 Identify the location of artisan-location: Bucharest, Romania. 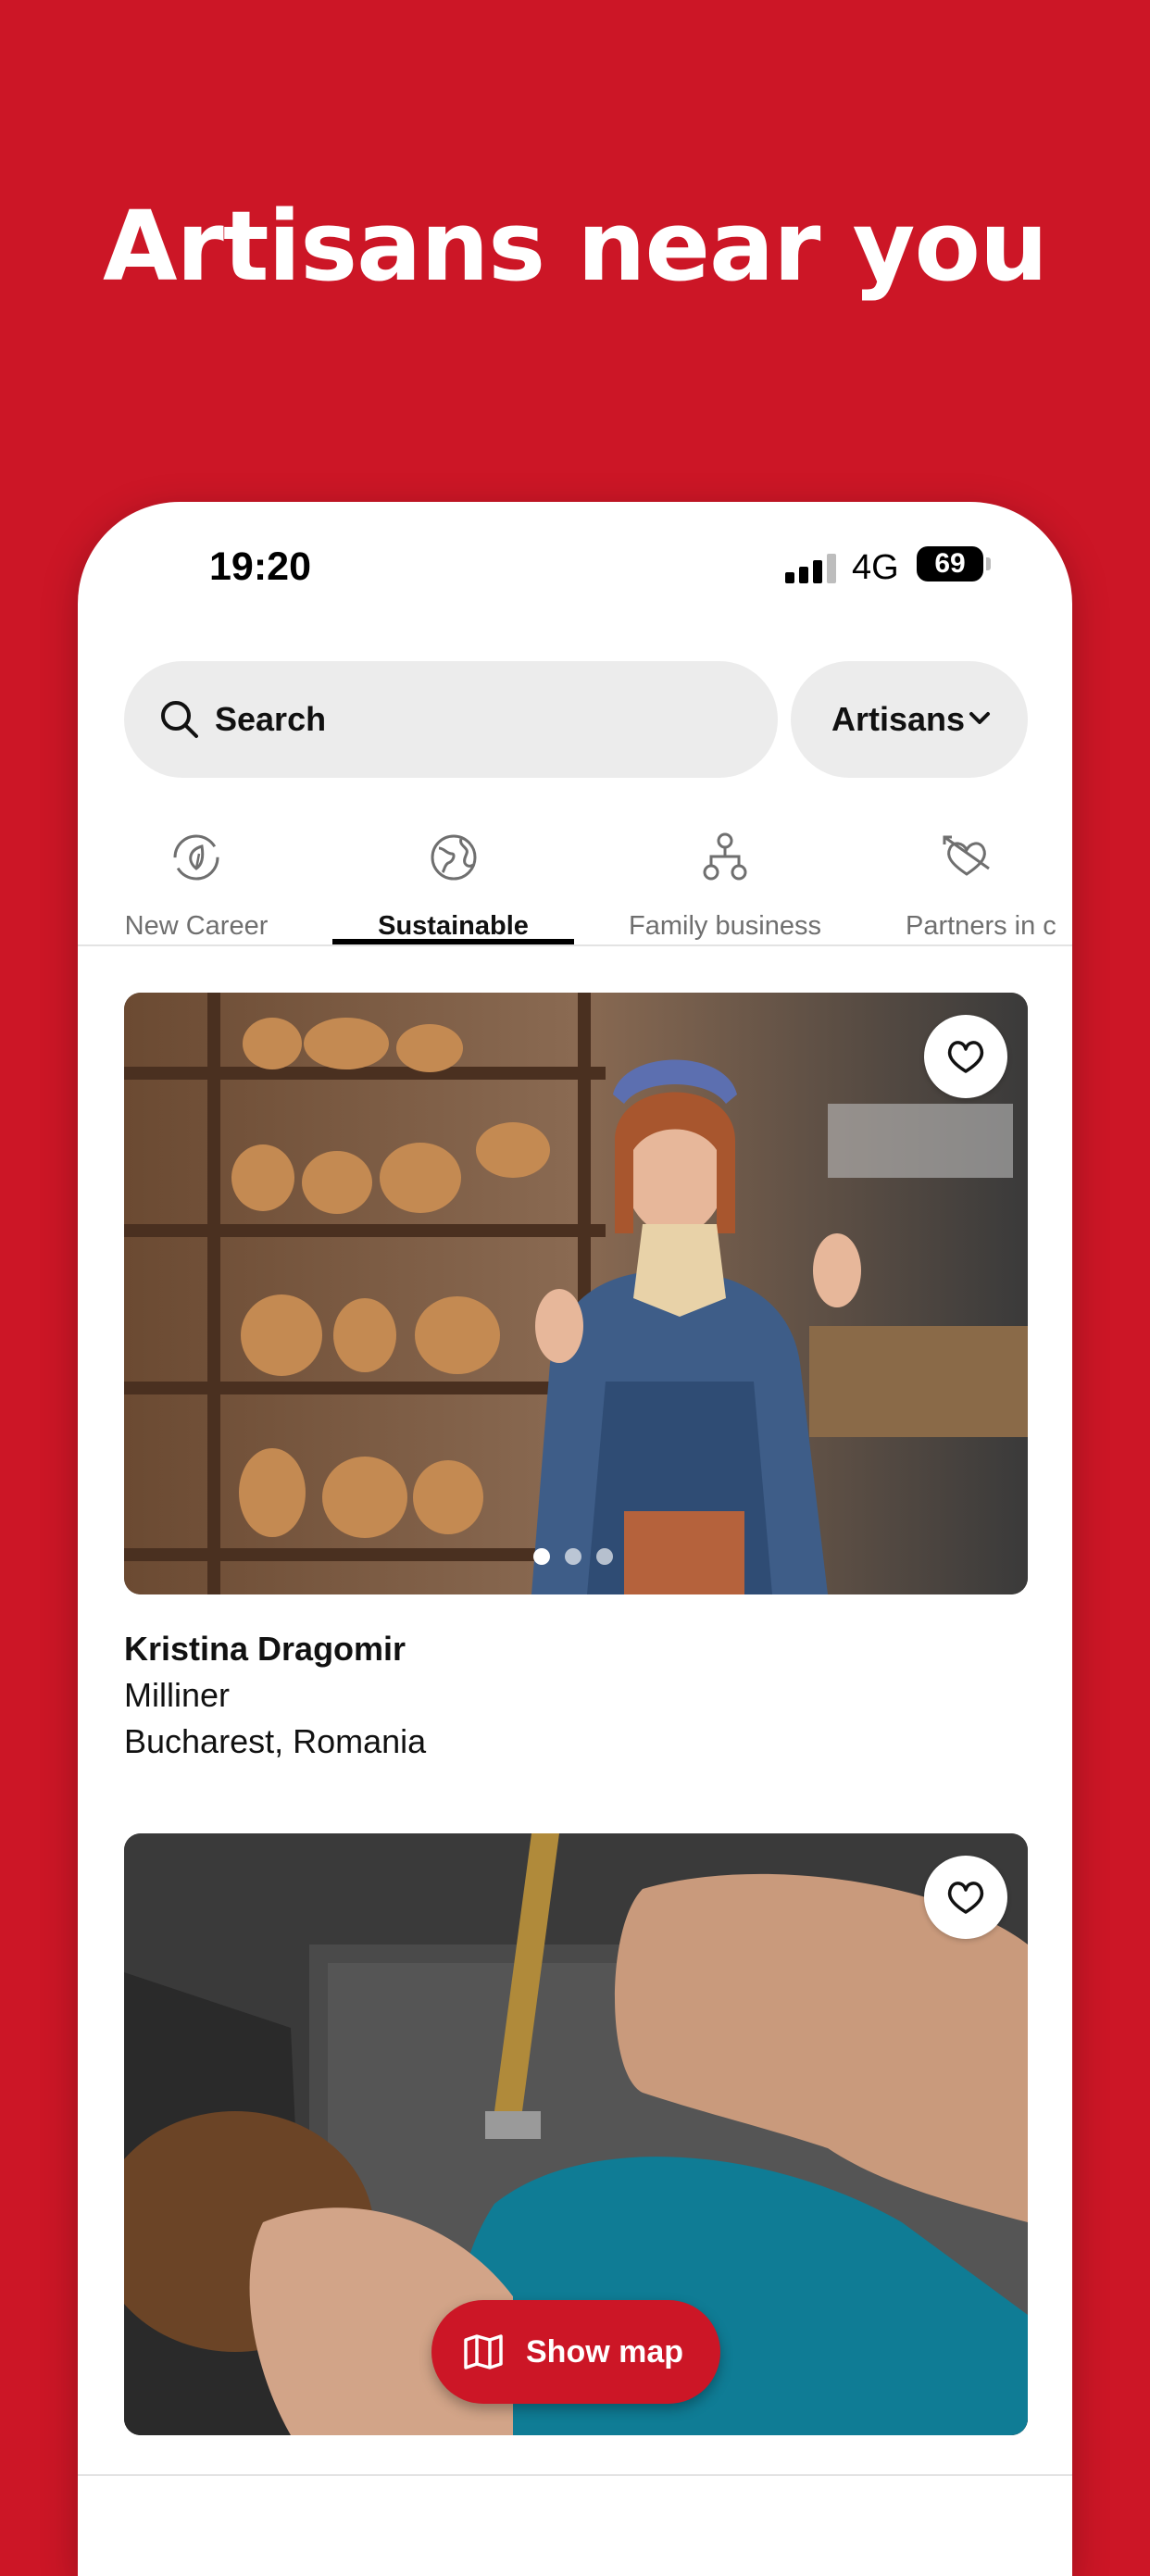
(275, 1741).